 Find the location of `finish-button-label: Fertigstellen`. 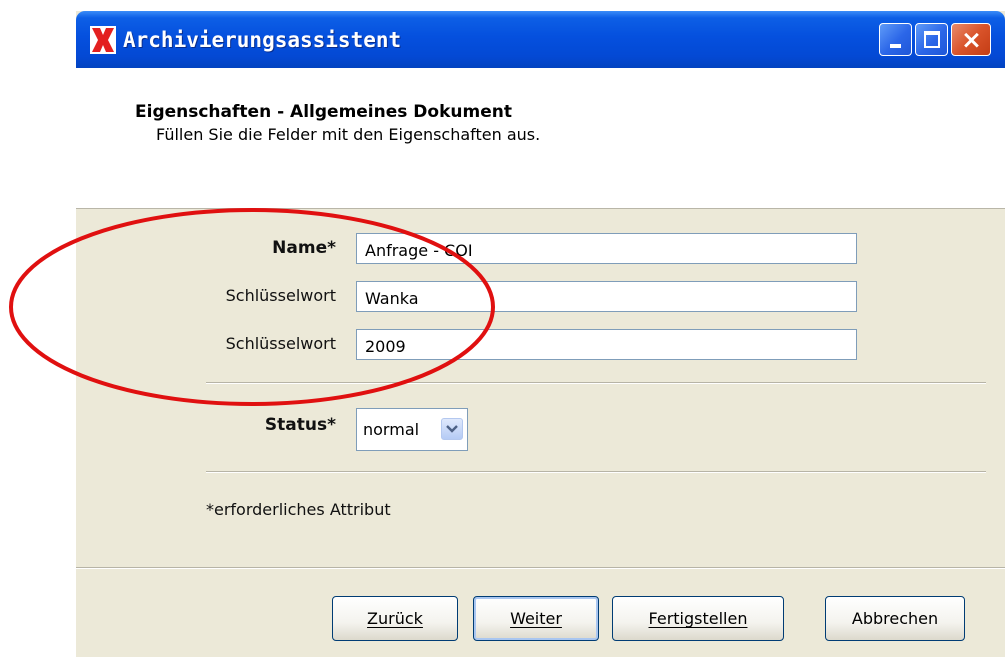

finish-button-label: Fertigstellen is located at coordinates (698, 618).